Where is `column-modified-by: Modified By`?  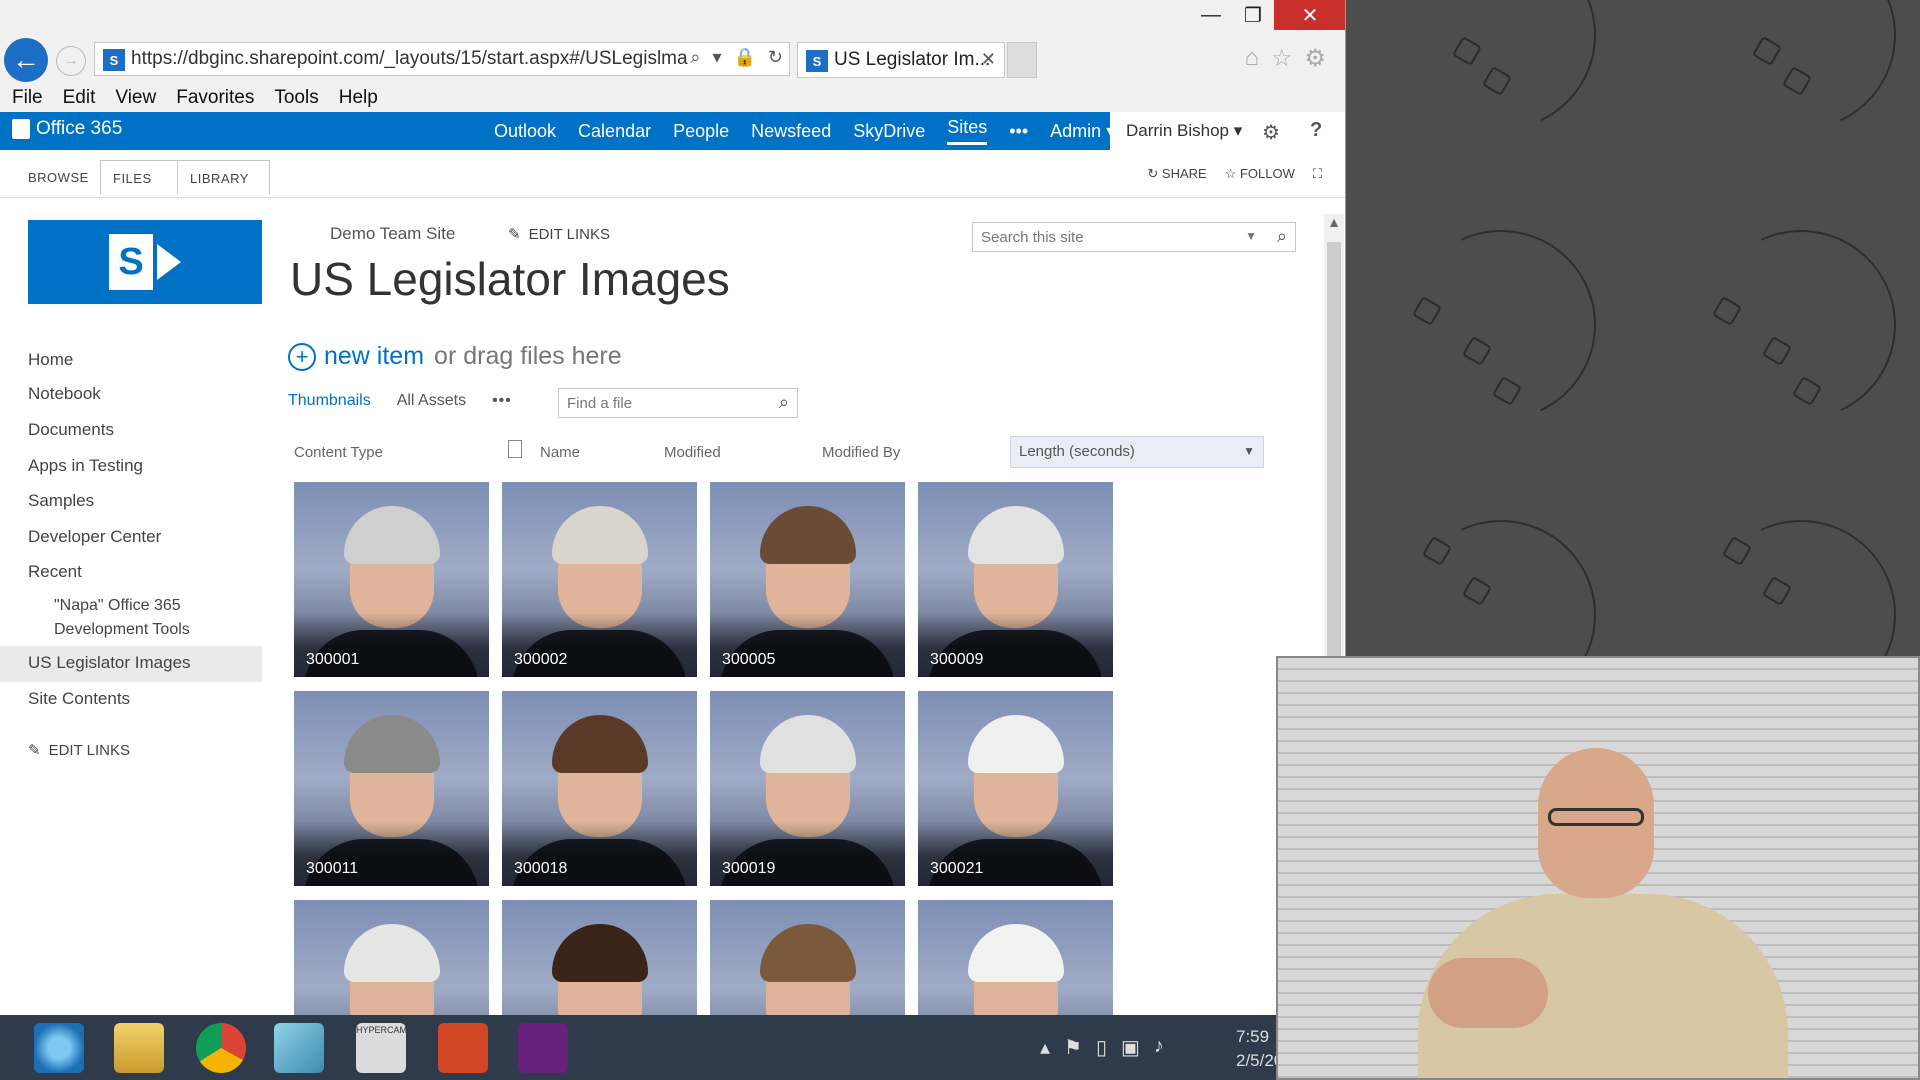
column-modified-by: Modified By is located at coordinates (861, 452).